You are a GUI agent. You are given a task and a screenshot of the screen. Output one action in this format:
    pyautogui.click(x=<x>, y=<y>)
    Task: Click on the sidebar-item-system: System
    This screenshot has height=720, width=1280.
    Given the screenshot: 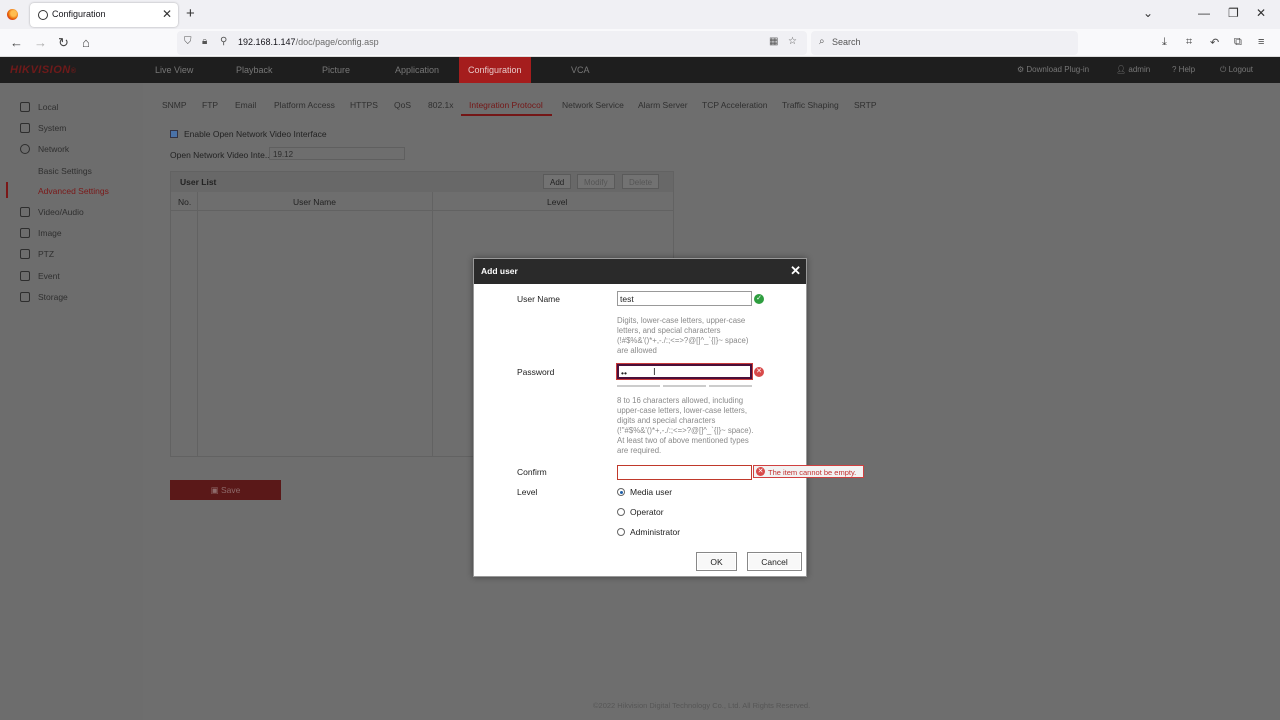 What is the action you would take?
    pyautogui.click(x=52, y=128)
    